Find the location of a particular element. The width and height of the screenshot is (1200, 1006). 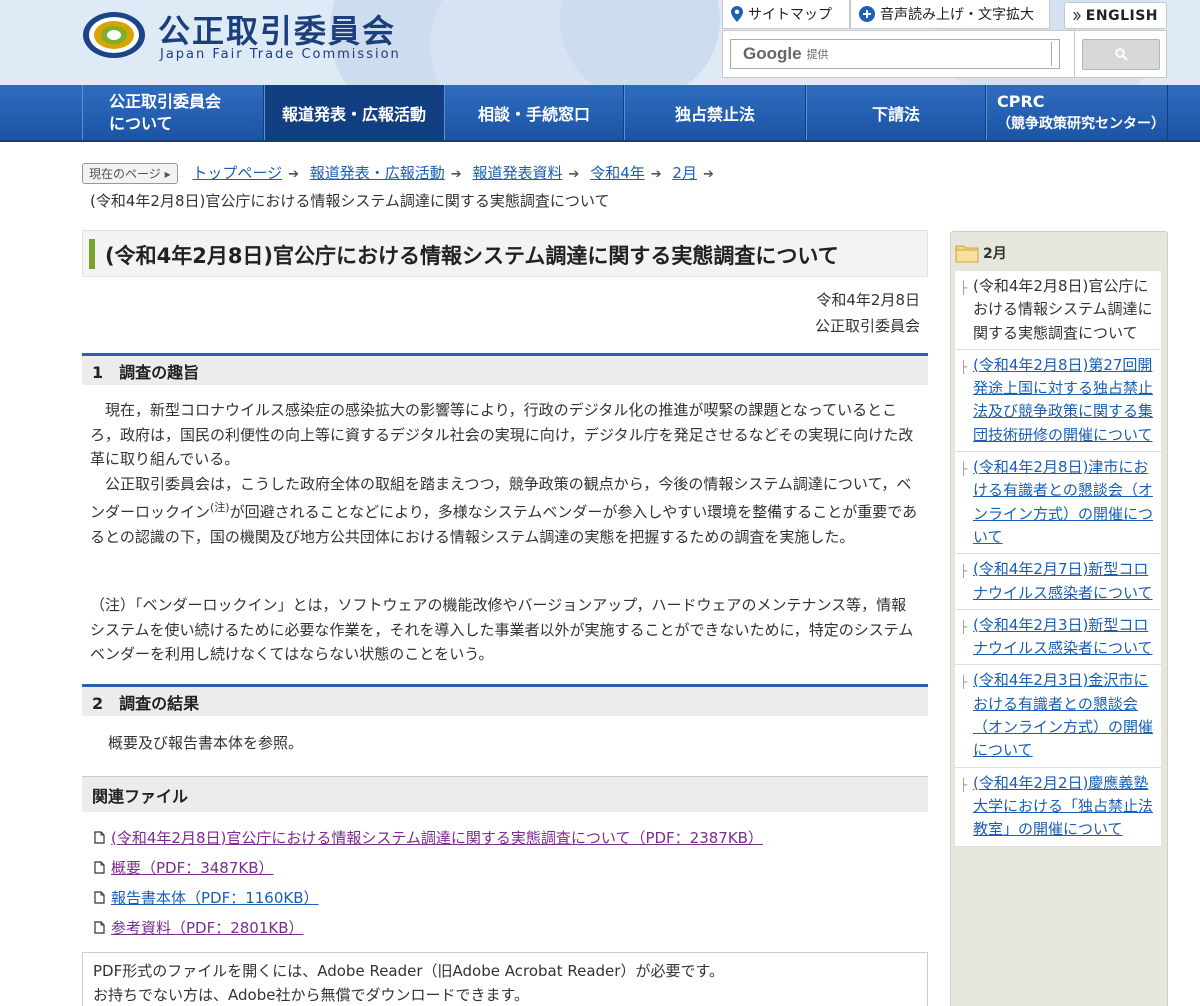

nav-subcontract: 下請法 is located at coordinates (896, 112).